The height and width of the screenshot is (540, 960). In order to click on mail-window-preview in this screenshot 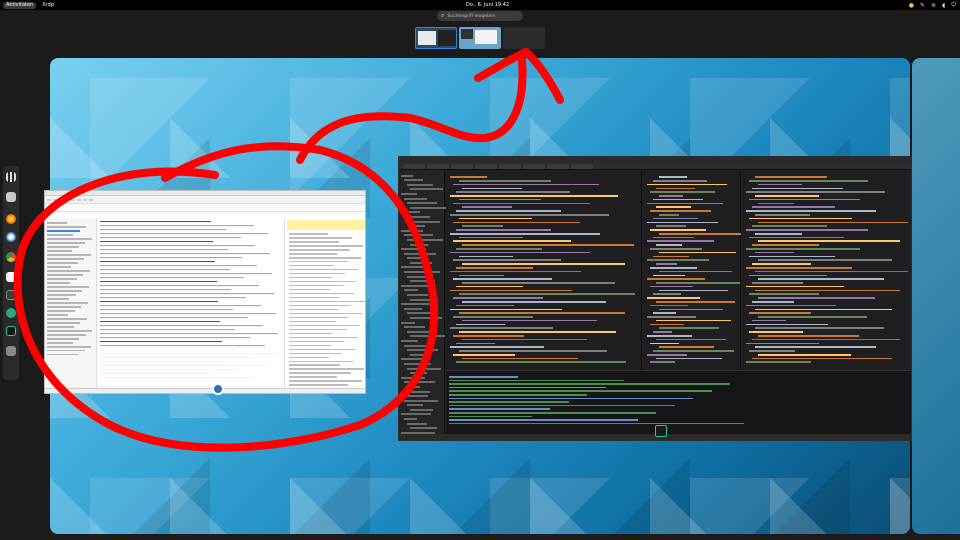, I will do `click(205, 292)`.